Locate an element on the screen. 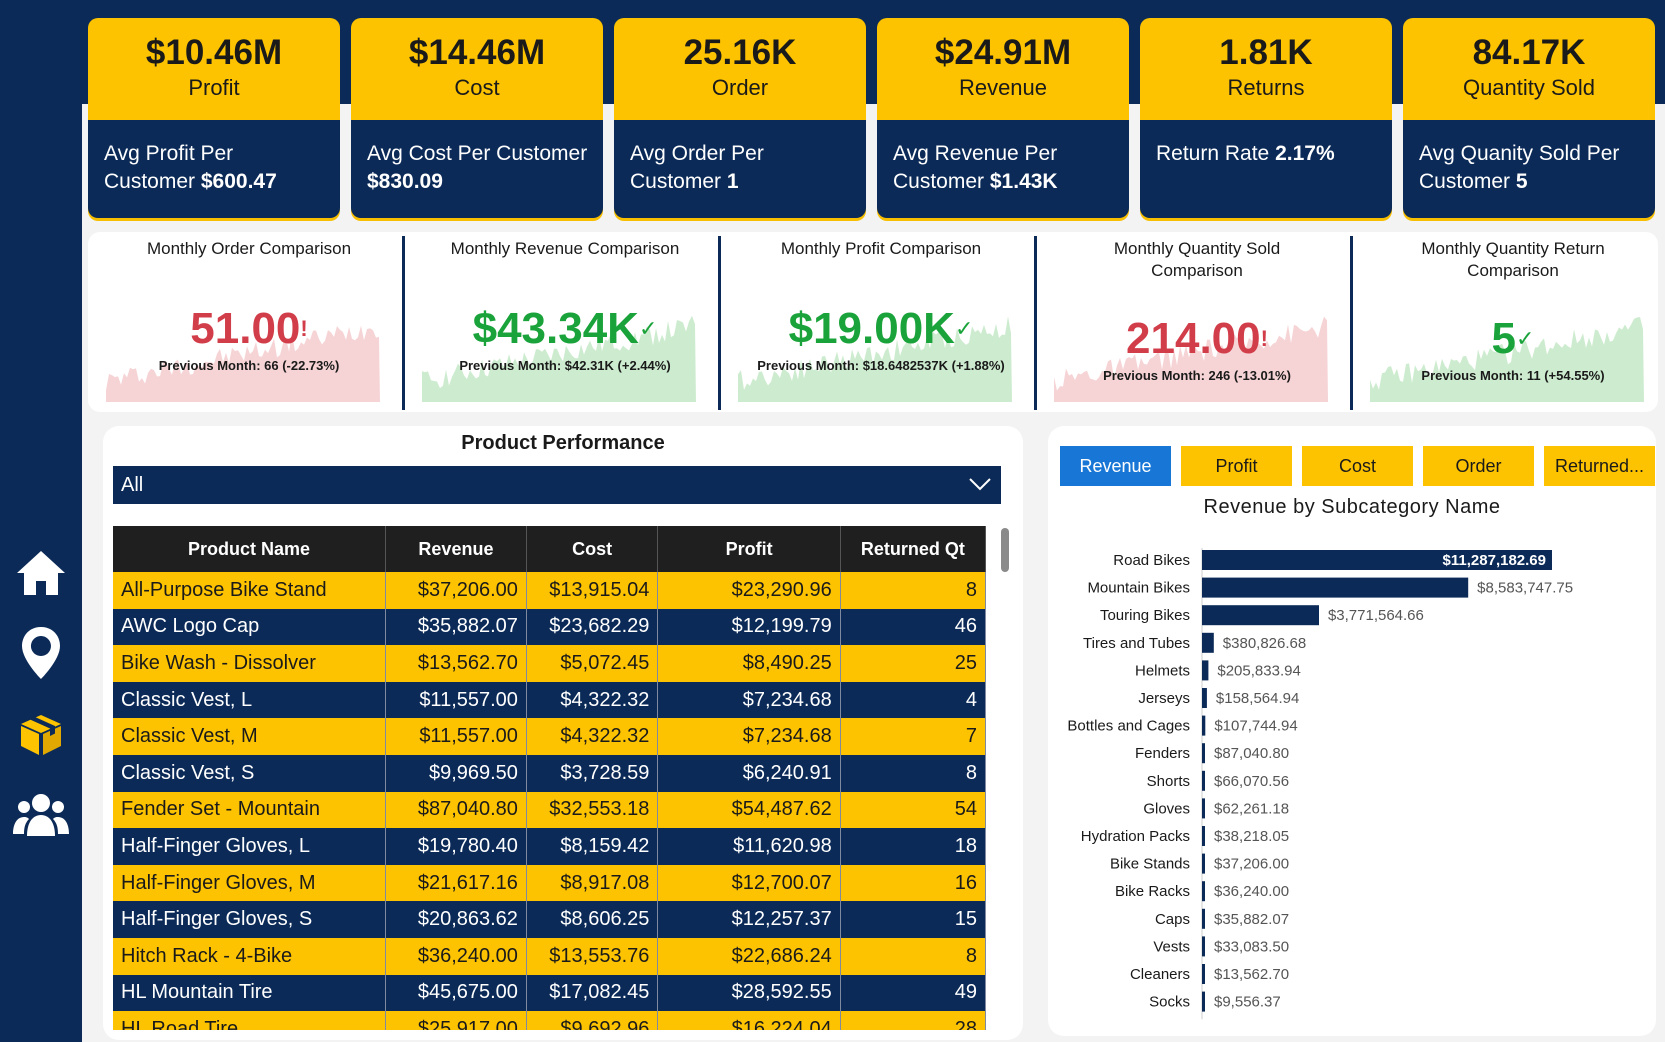  data-label: $380,826.68 is located at coordinates (1264, 643).